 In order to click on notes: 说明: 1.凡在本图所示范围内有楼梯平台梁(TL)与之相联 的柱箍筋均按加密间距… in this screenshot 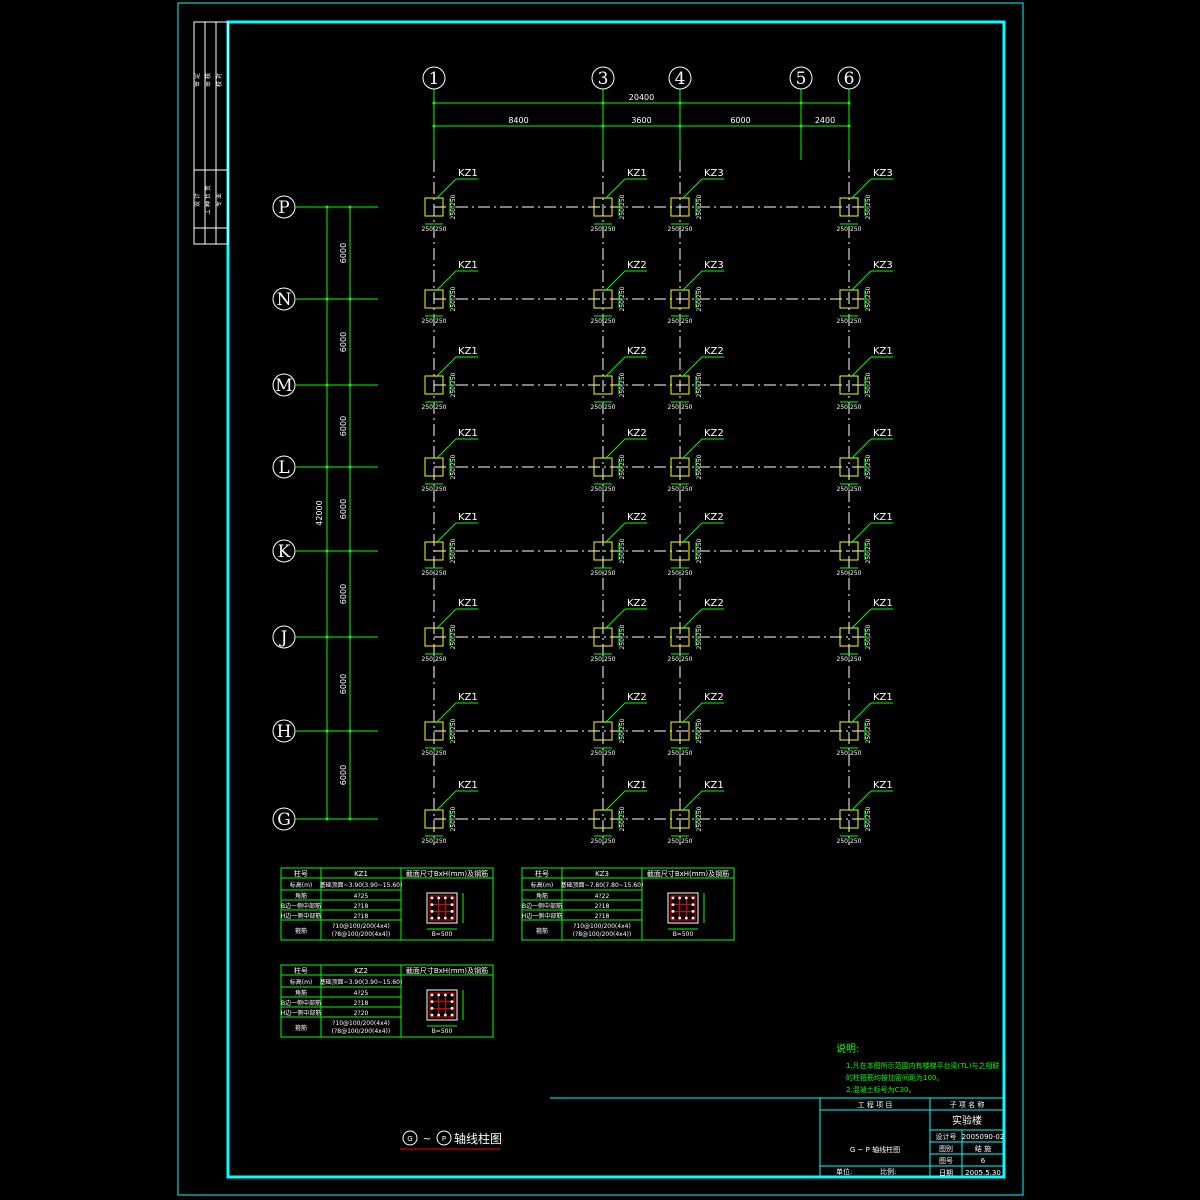, I will do `click(917, 1068)`.